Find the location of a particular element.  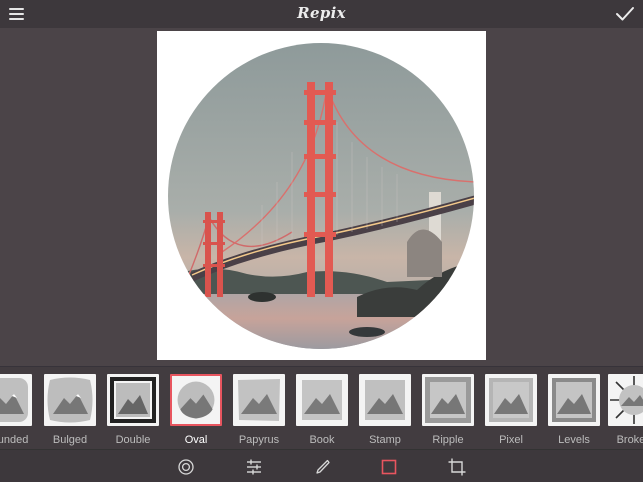

brush-icon is located at coordinates (322, 467).